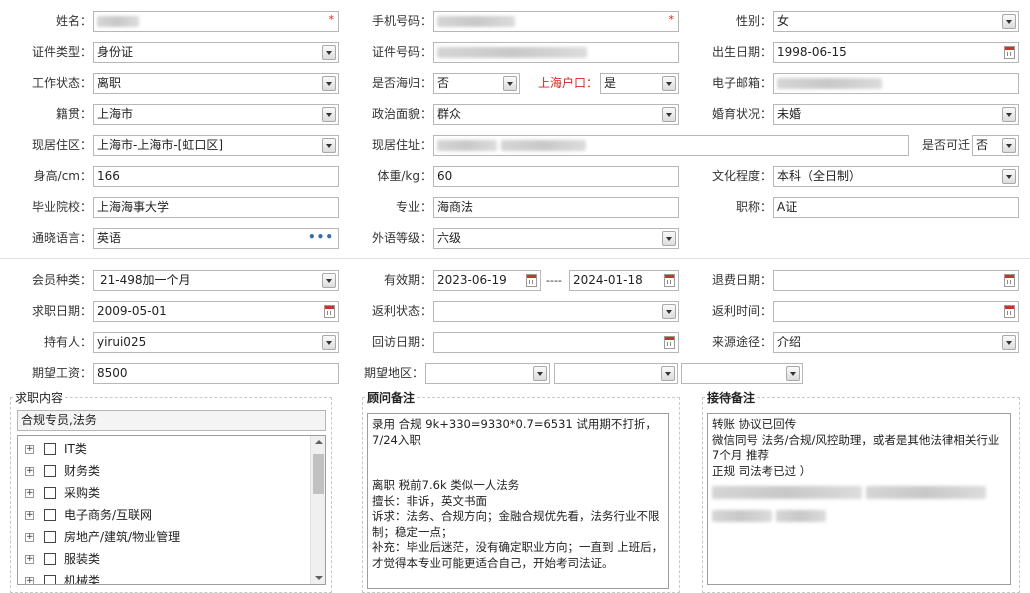 The image size is (1030, 593). Describe the element at coordinates (896, 114) in the screenshot. I see `marital-select: 未婚` at that location.